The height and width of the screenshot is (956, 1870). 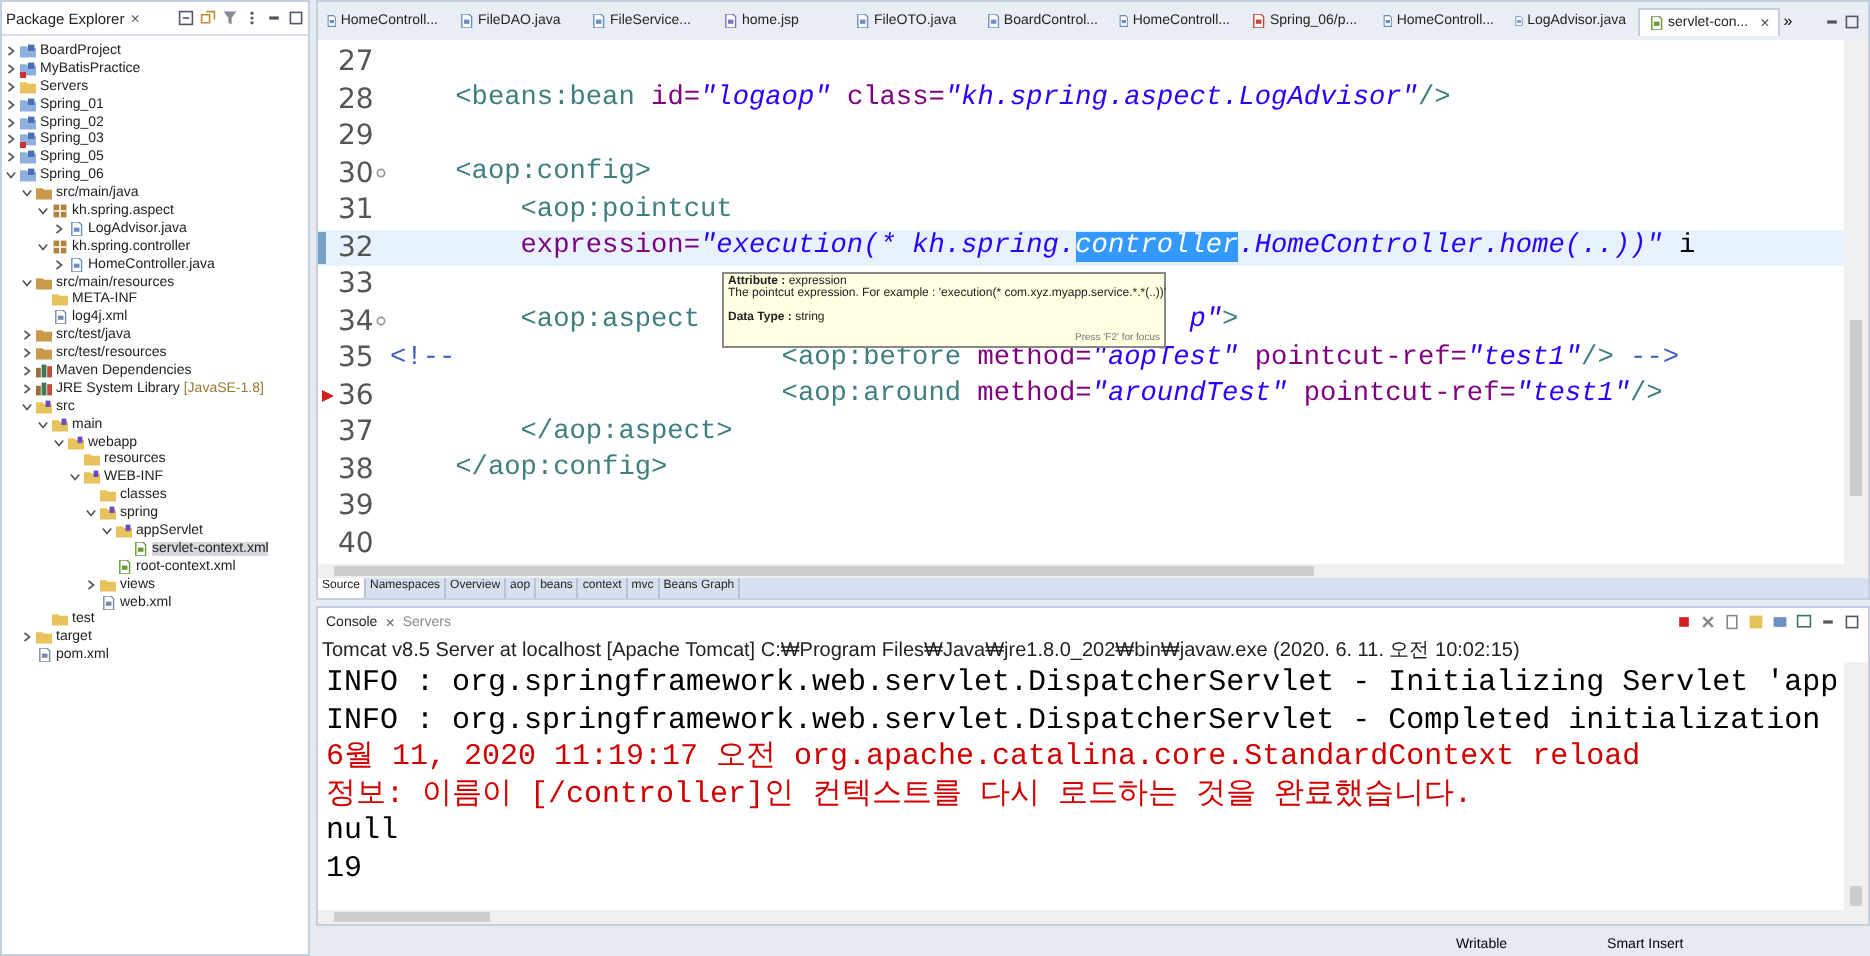 I want to click on line-number: 29, so click(x=354, y=136).